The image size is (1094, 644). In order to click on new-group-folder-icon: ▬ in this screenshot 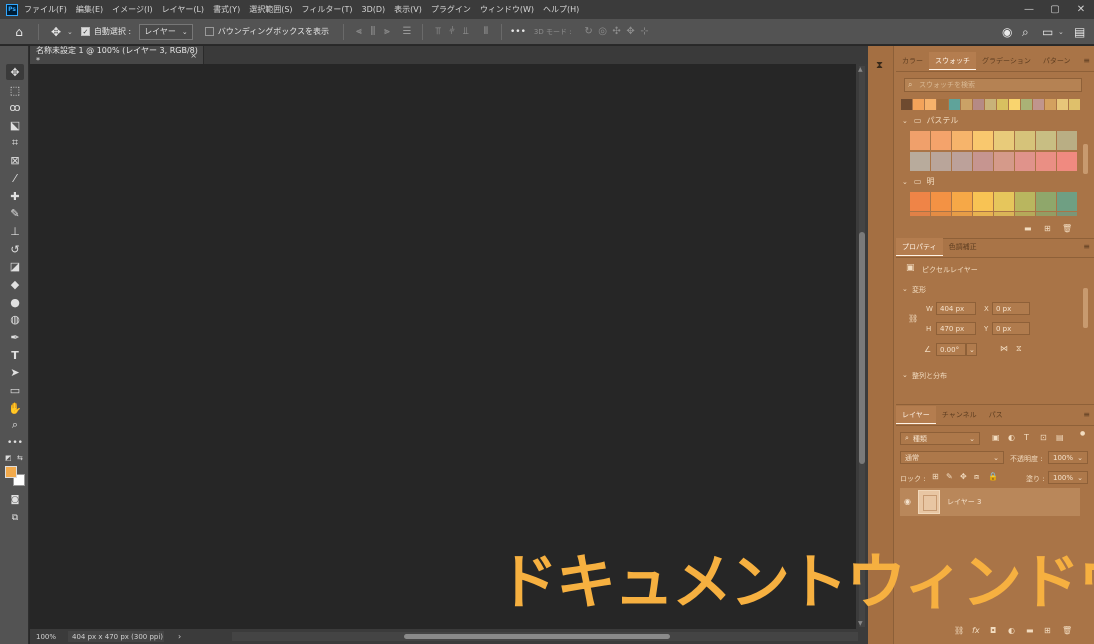, I will do `click(1028, 228)`.